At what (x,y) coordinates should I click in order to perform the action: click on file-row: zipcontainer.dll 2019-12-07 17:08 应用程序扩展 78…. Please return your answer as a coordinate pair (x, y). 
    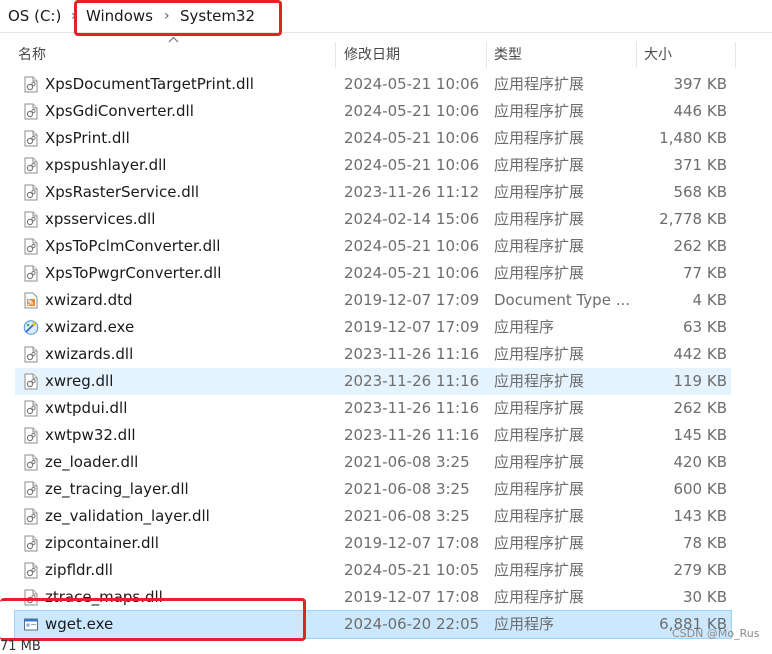
    Looking at the image, I should click on (373, 543).